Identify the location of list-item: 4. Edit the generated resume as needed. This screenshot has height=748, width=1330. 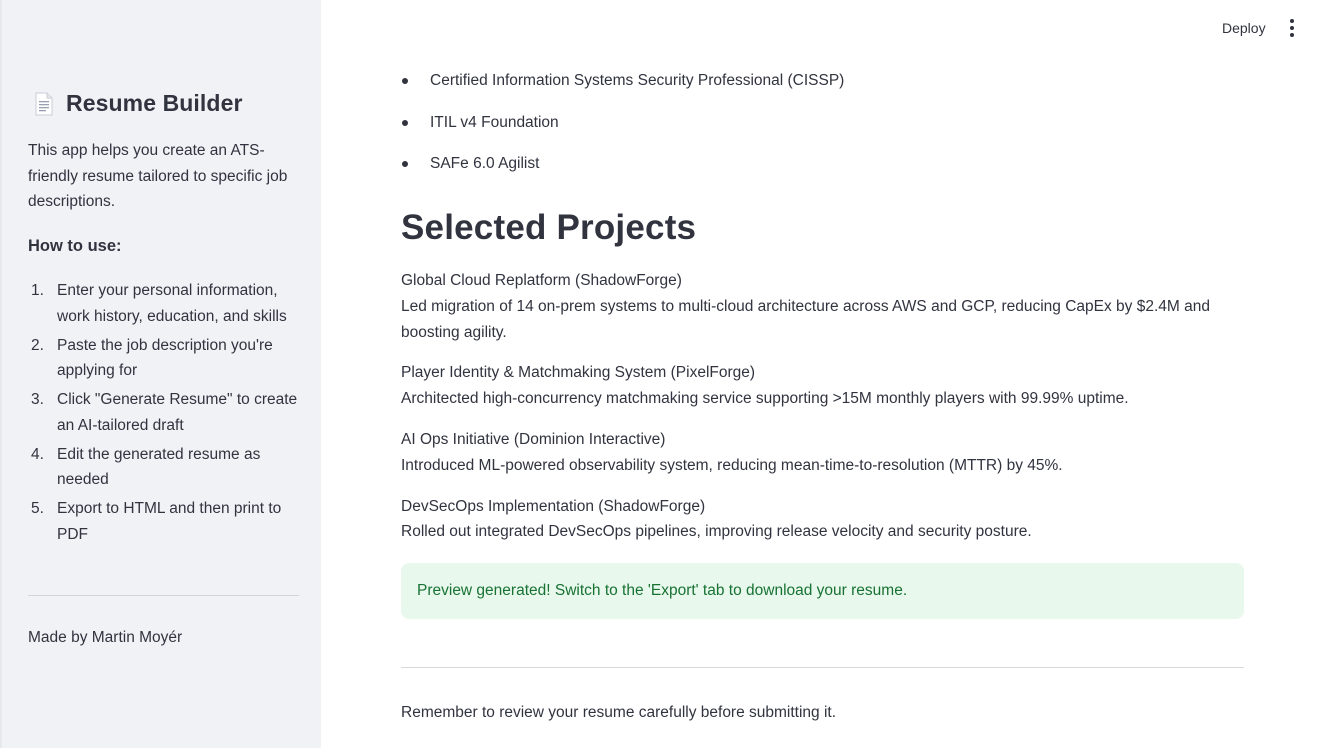
(146, 467).